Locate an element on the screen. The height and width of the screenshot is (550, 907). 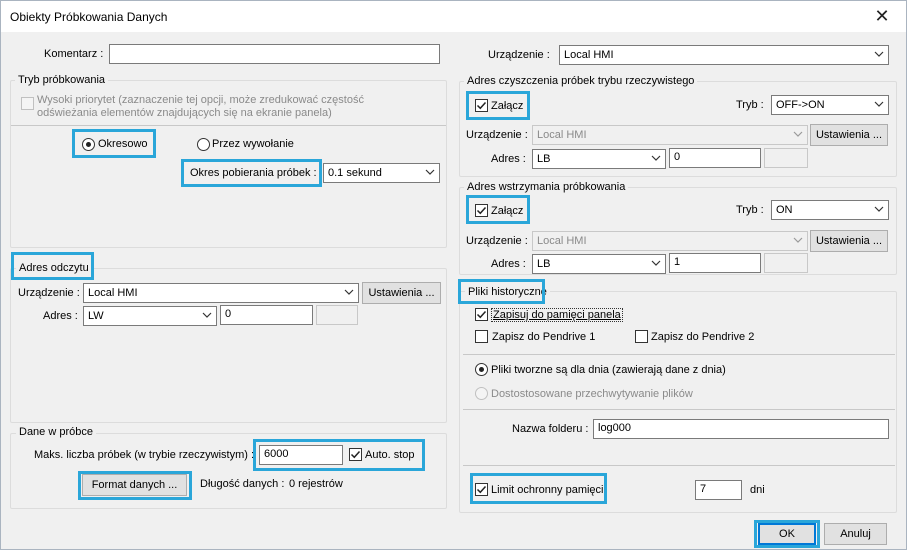
hold-address-type-select: LB is located at coordinates (599, 264).